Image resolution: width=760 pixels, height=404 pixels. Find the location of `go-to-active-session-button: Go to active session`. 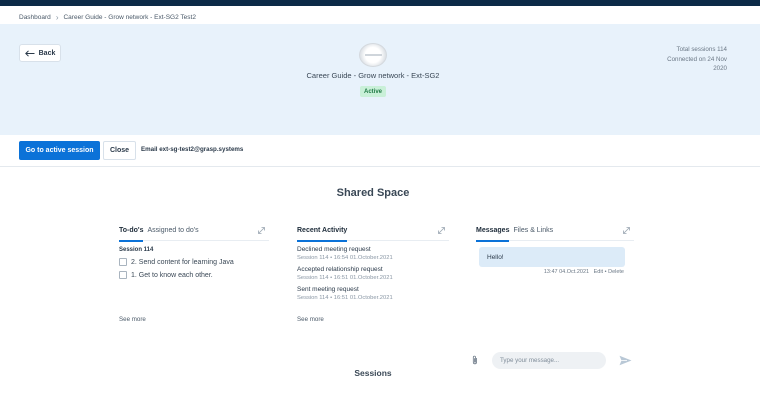

go-to-active-session-button: Go to active session is located at coordinates (59, 150).